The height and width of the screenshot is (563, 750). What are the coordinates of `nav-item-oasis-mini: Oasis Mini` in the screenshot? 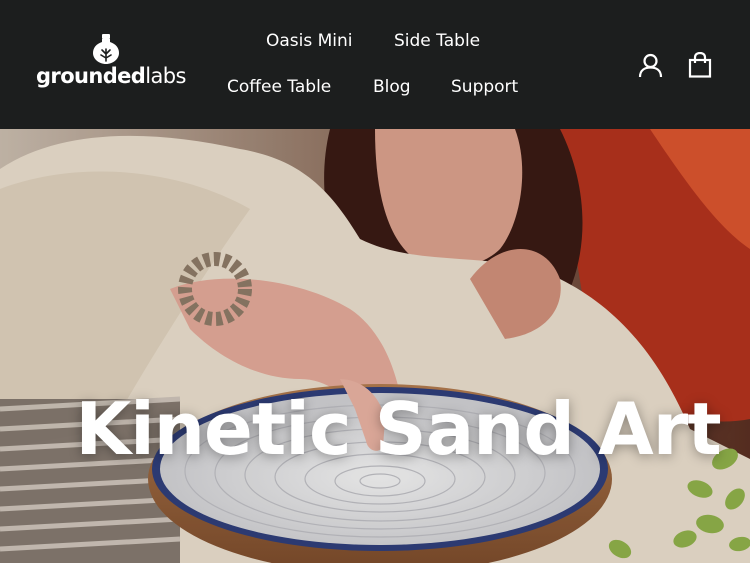 It's located at (309, 41).